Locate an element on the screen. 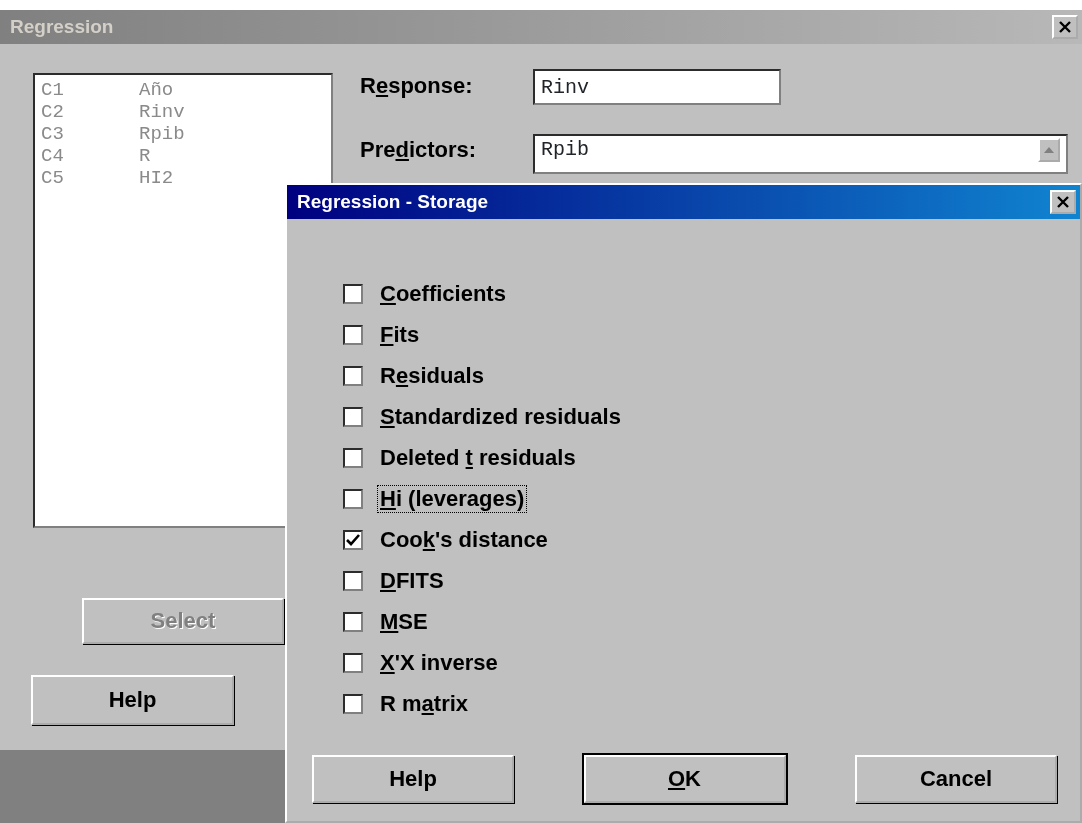  checkbox-label: Coefficients is located at coordinates (443, 293).